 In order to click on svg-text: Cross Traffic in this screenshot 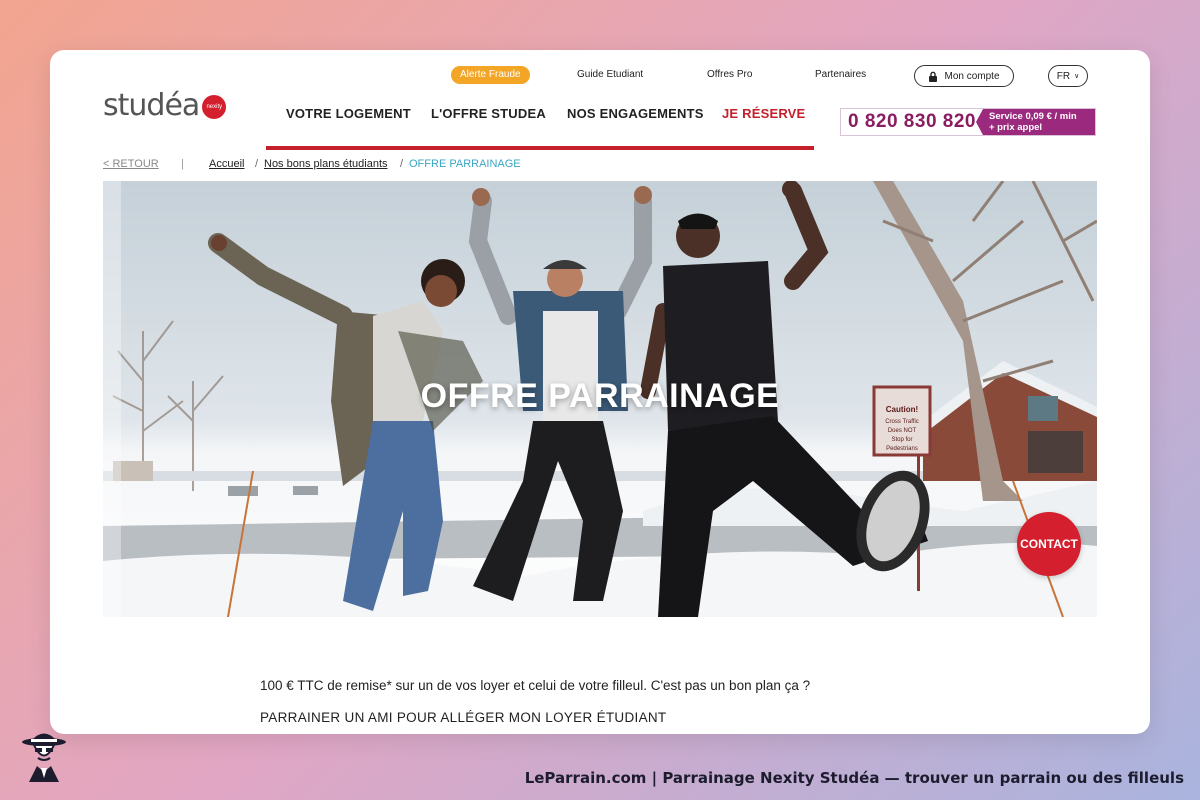, I will do `click(902, 422)`.